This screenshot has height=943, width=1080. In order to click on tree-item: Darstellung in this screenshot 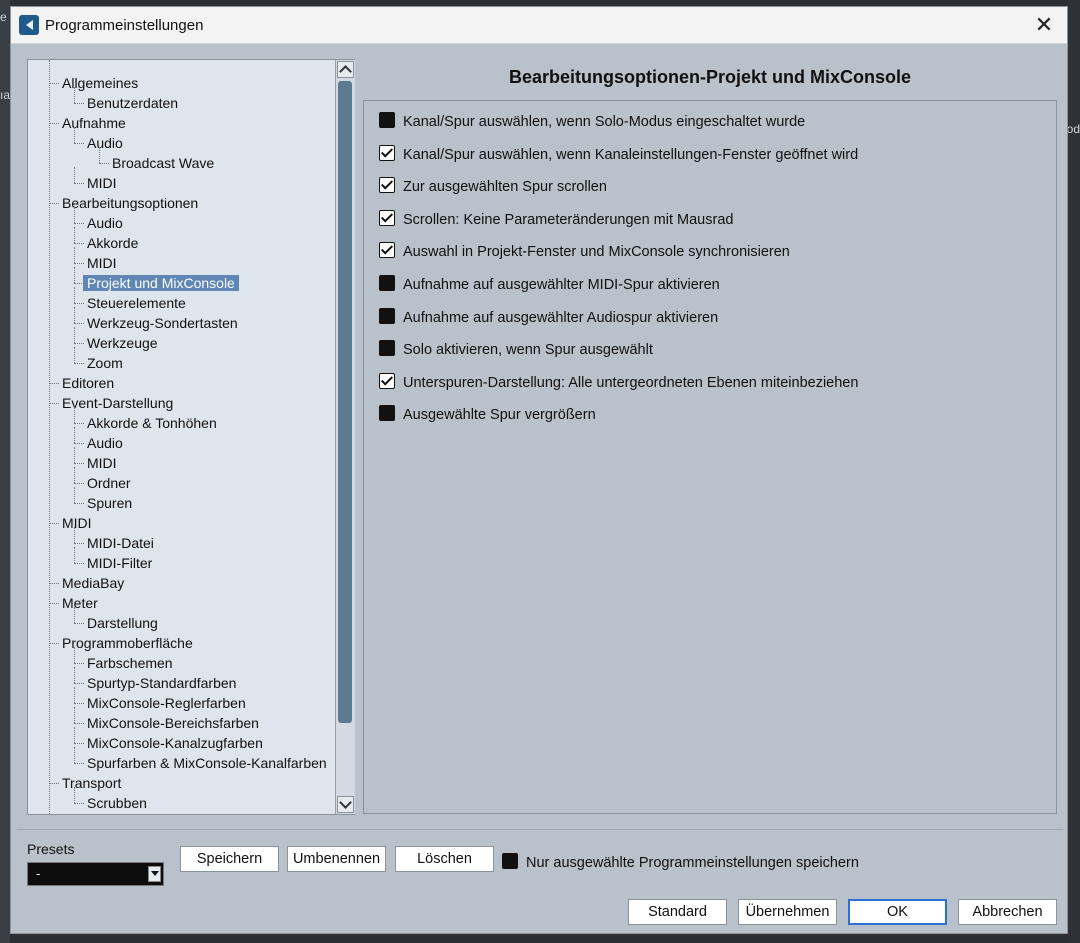, I will do `click(122, 623)`.